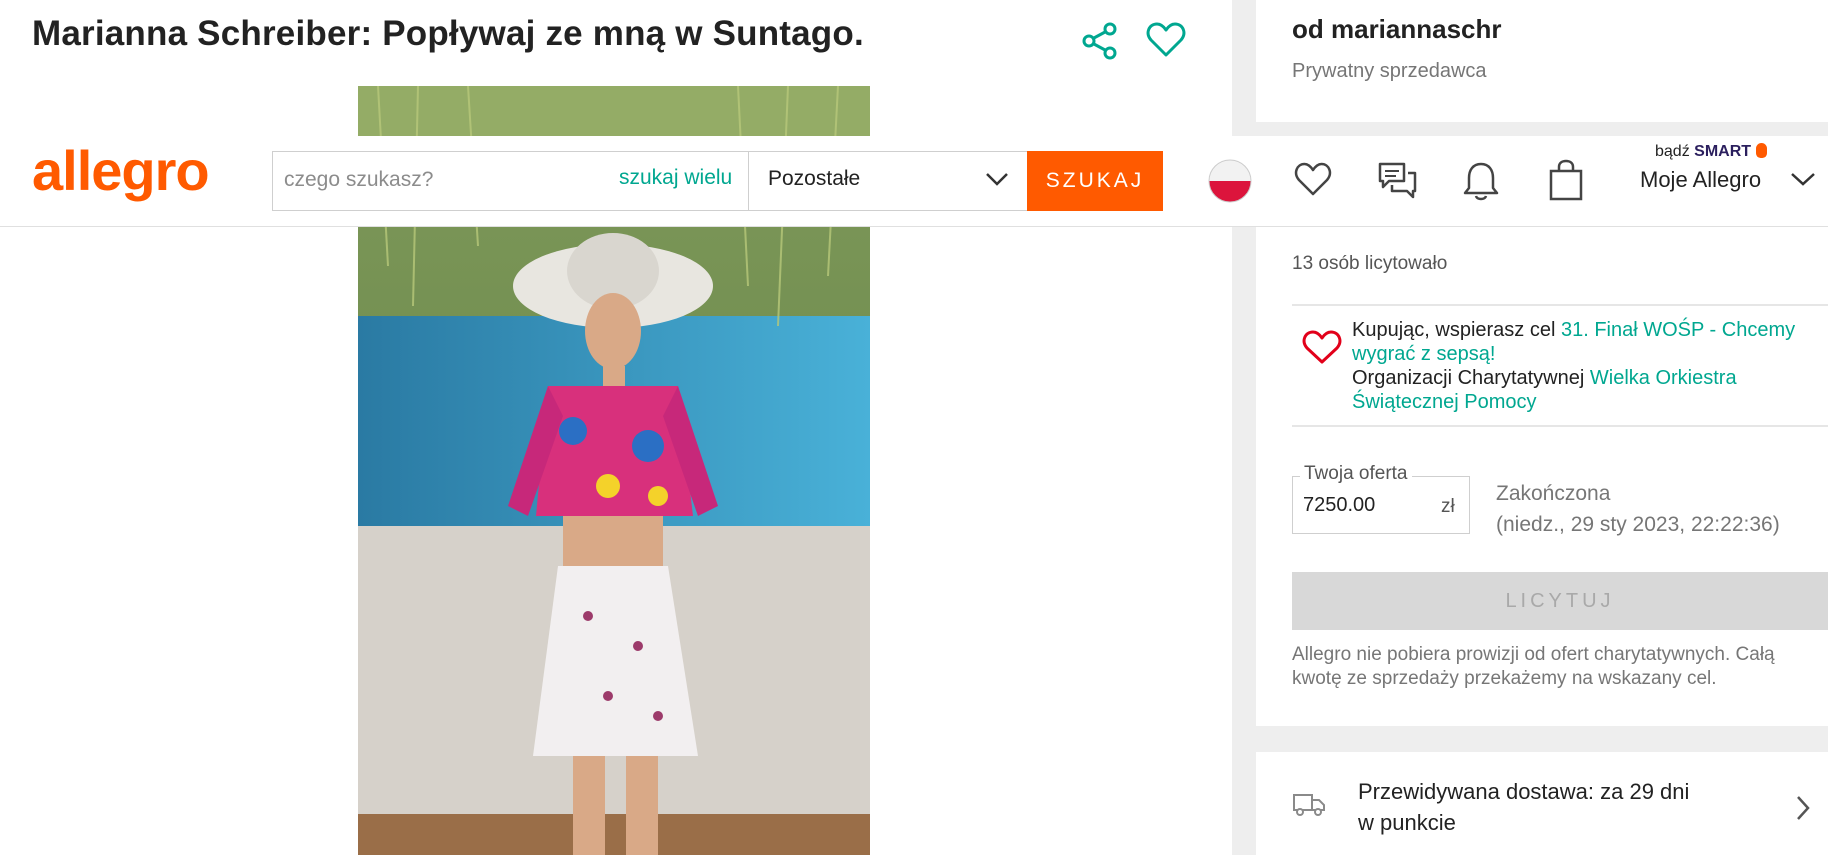  Describe the element at coordinates (1761, 150) in the screenshot. I see `smart-badge-icon` at that location.